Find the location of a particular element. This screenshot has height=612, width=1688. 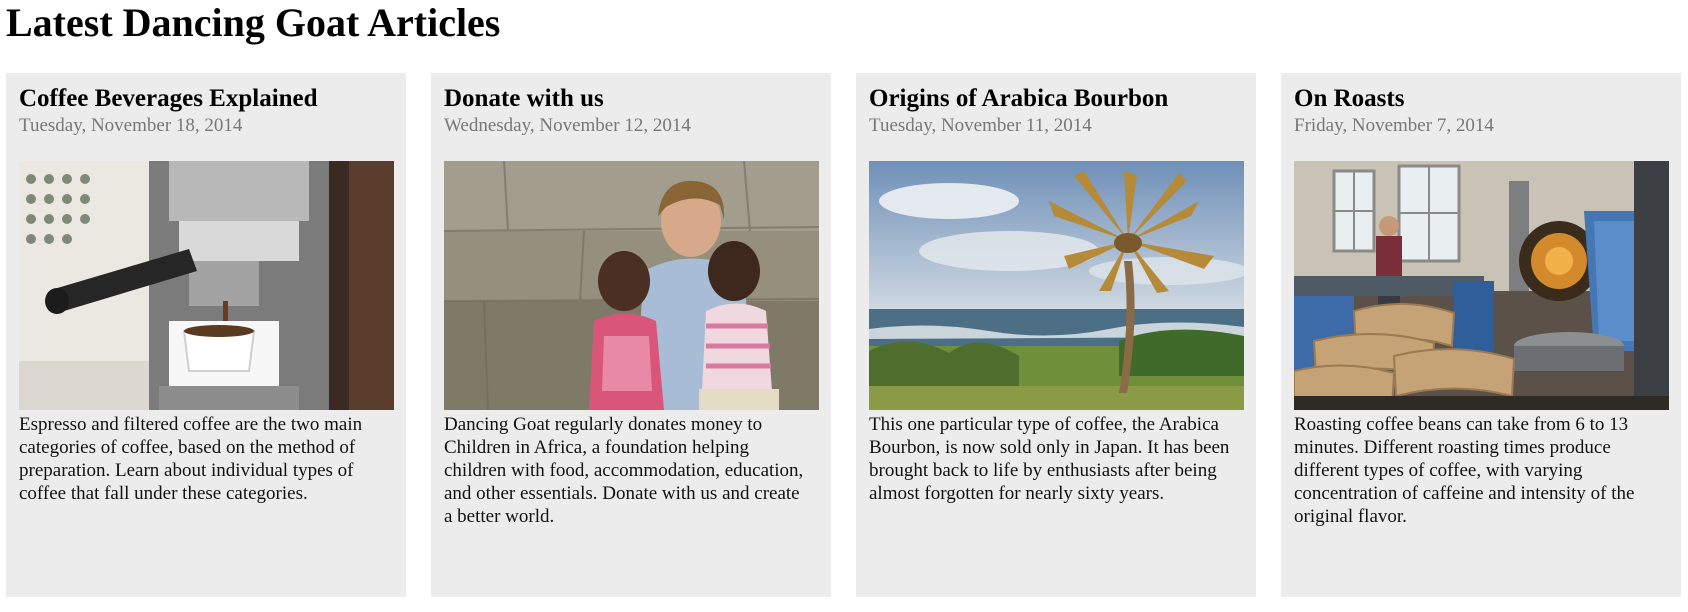

woman-and-children-photo is located at coordinates (631, 285).